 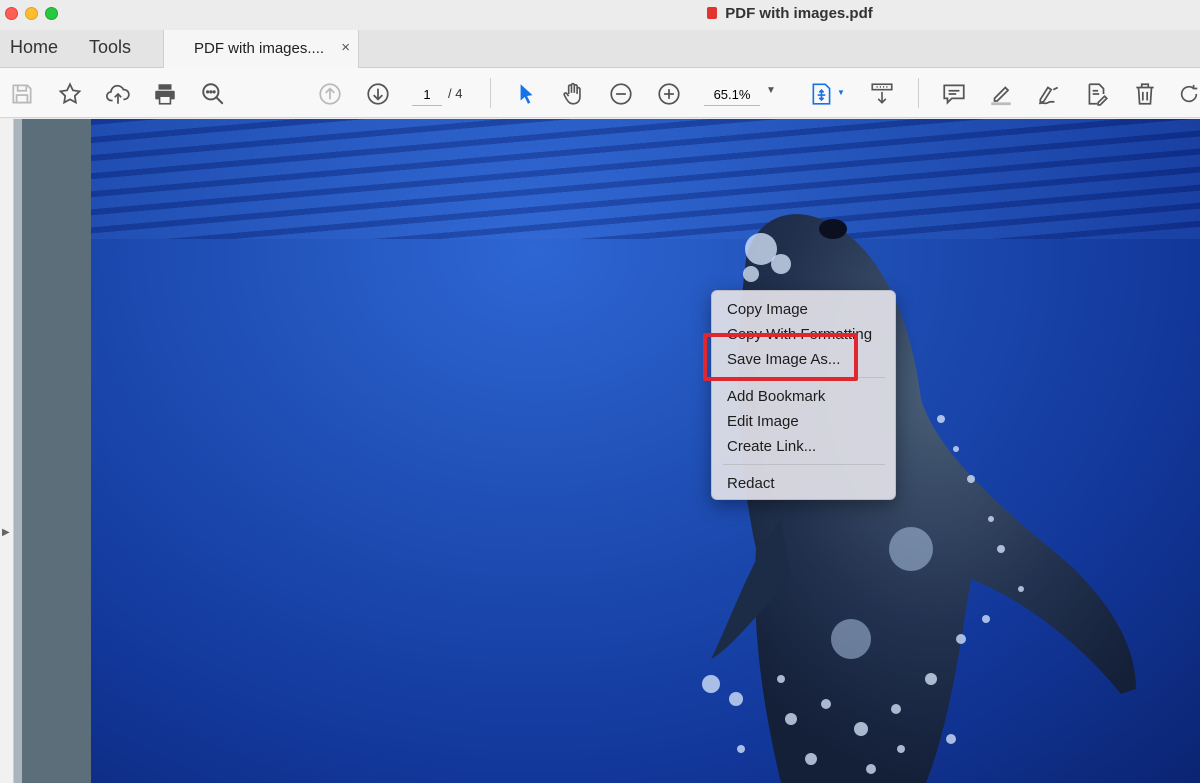 I want to click on left-panel-strip: ▶, so click(x=7, y=451).